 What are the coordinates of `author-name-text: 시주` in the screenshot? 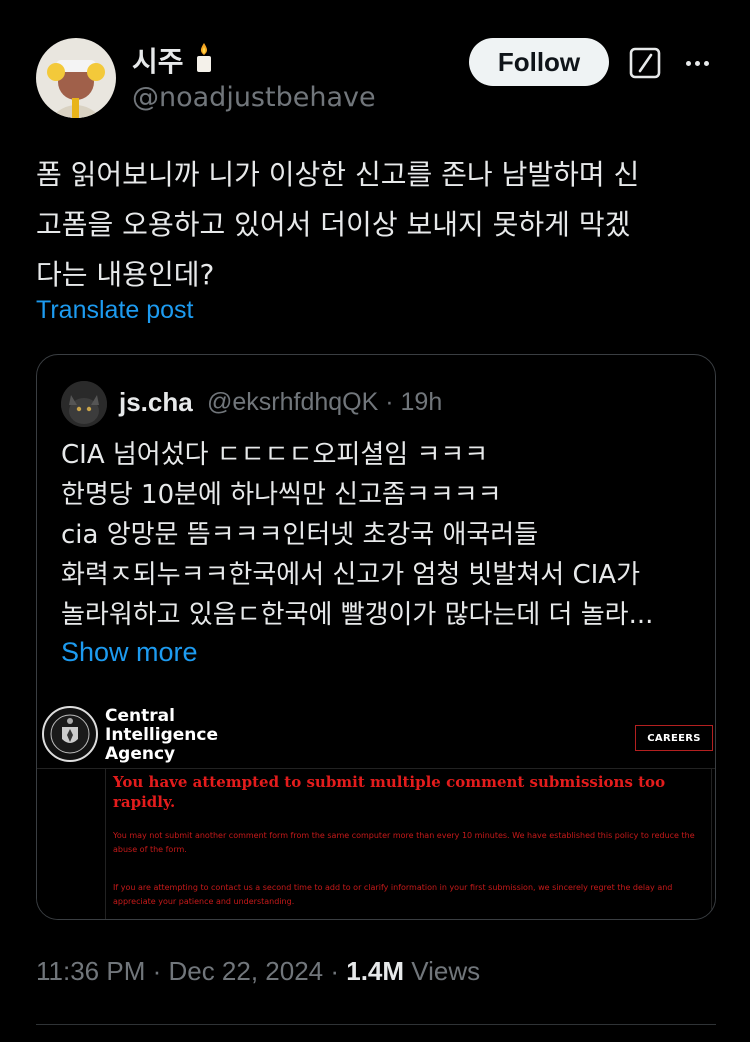 It's located at (158, 61).